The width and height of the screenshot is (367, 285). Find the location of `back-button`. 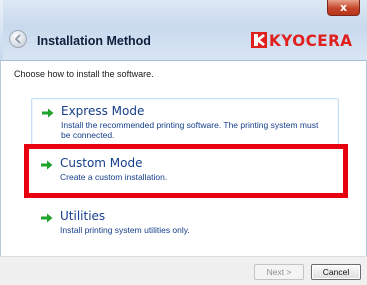

back-button is located at coordinates (18, 39).